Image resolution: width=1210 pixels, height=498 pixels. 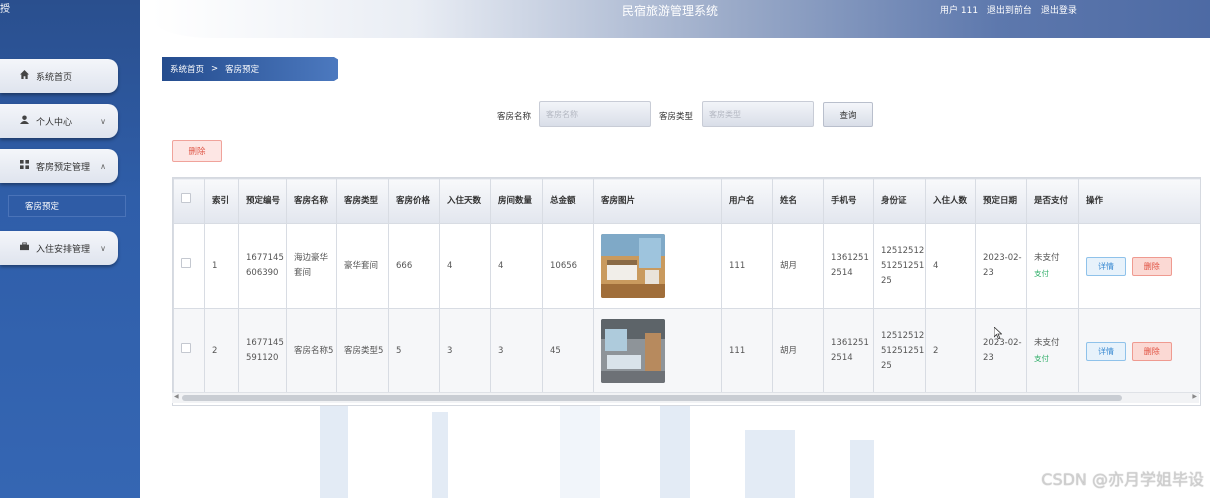 What do you see at coordinates (262, 351) in the screenshot?
I see `cell-order-no: 1677145591120` at bounding box center [262, 351].